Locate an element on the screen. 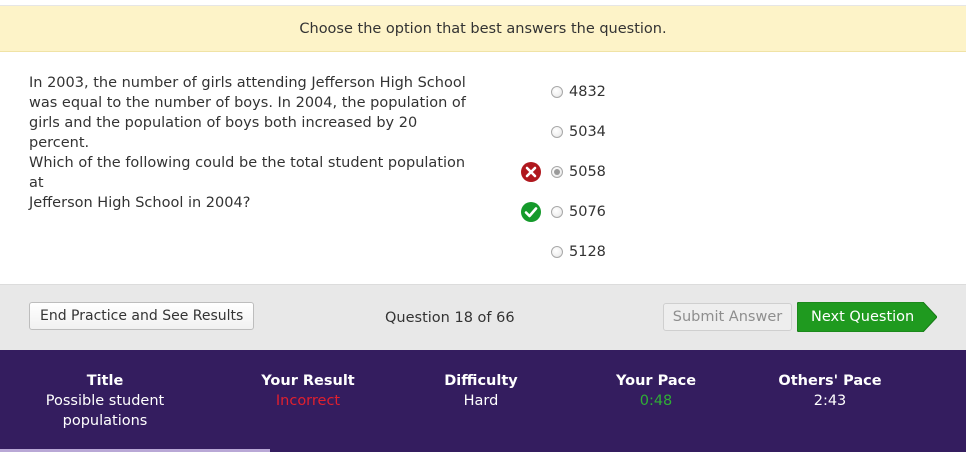 The width and height of the screenshot is (966, 452). choice-label: 5058 is located at coordinates (587, 172).